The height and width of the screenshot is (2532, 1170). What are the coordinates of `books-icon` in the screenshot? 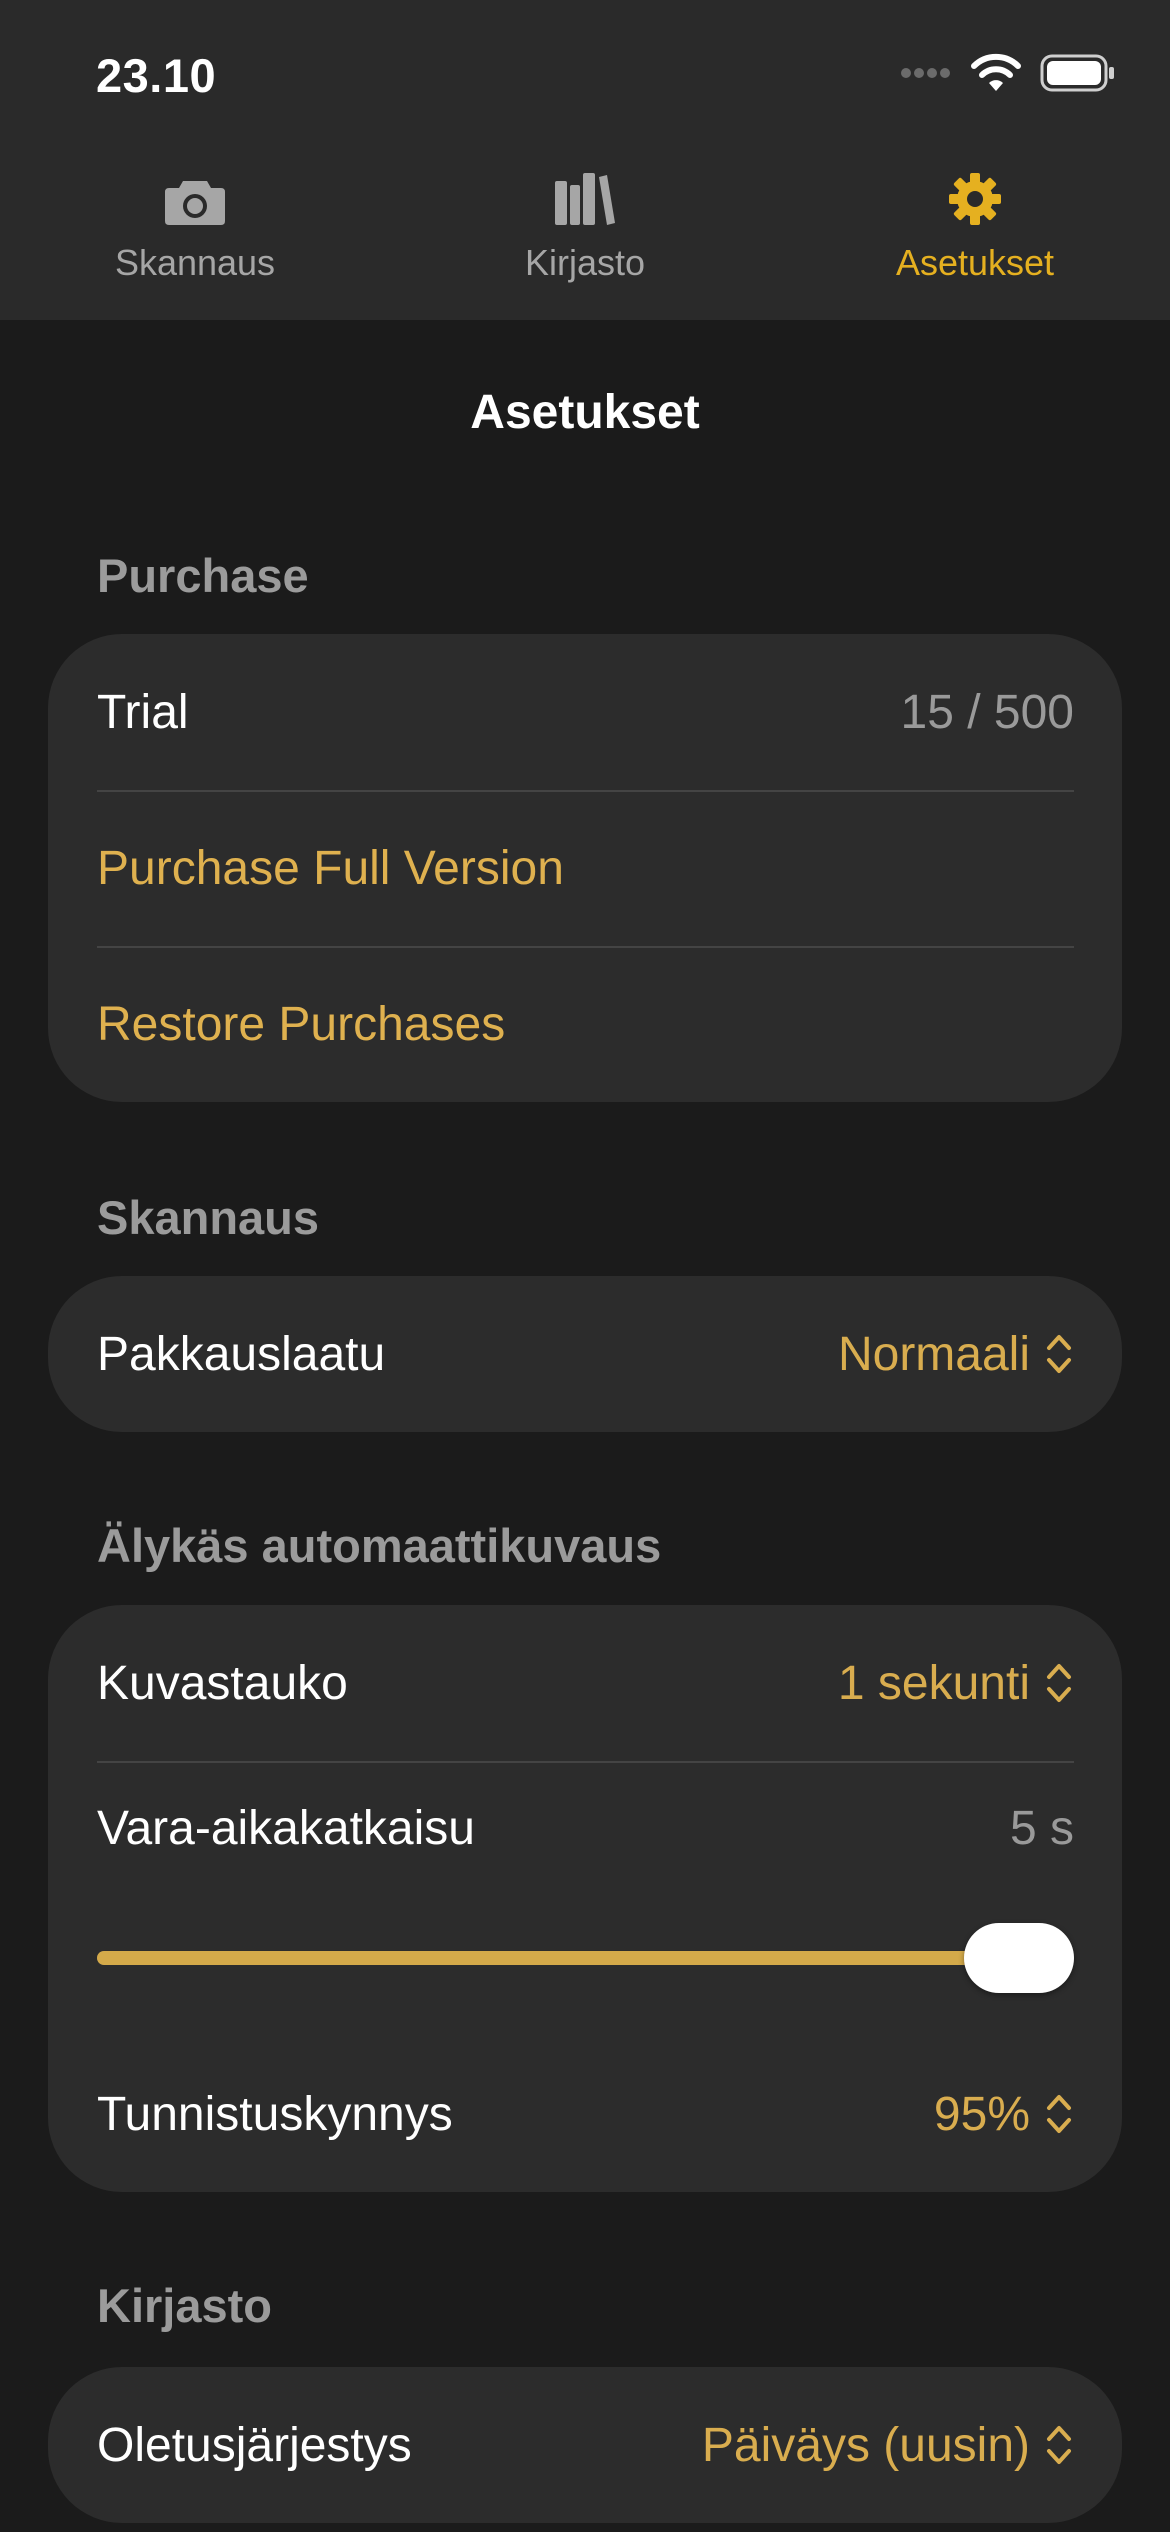 It's located at (585, 201).